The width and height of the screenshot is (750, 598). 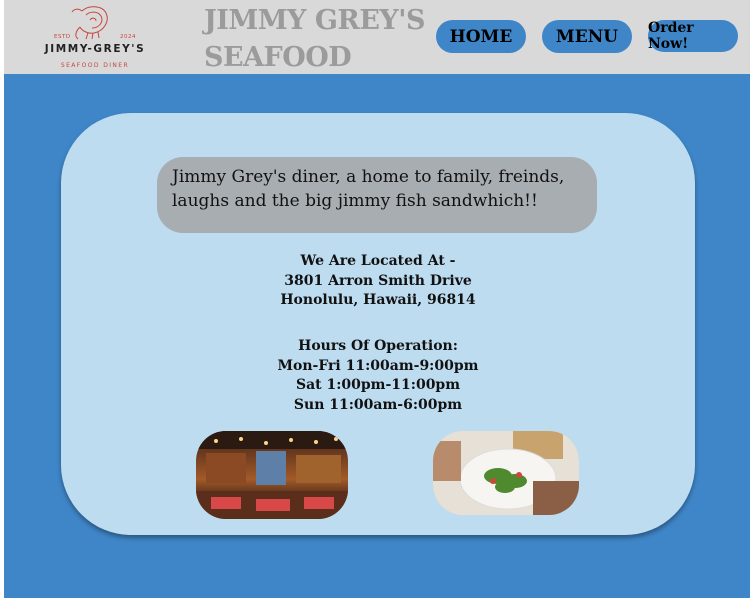 I want to click on location-city: Honolulu, Hawaii, 96814, so click(x=378, y=300).